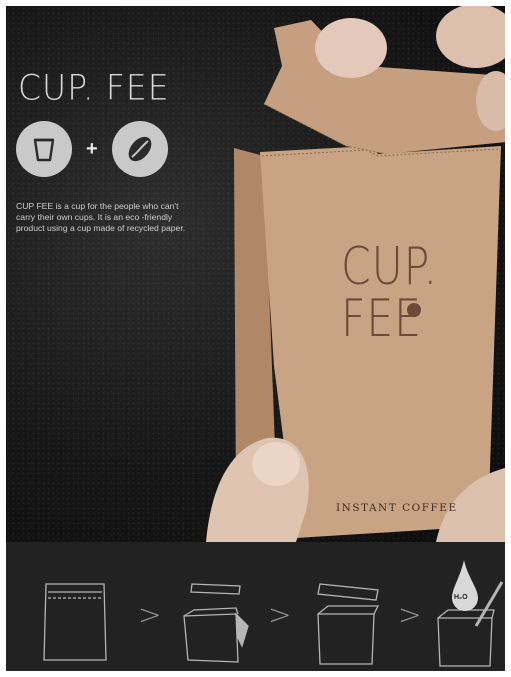  What do you see at coordinates (389, 293) in the screenshot?
I see `package-brand-logo: CUP. FEE` at bounding box center [389, 293].